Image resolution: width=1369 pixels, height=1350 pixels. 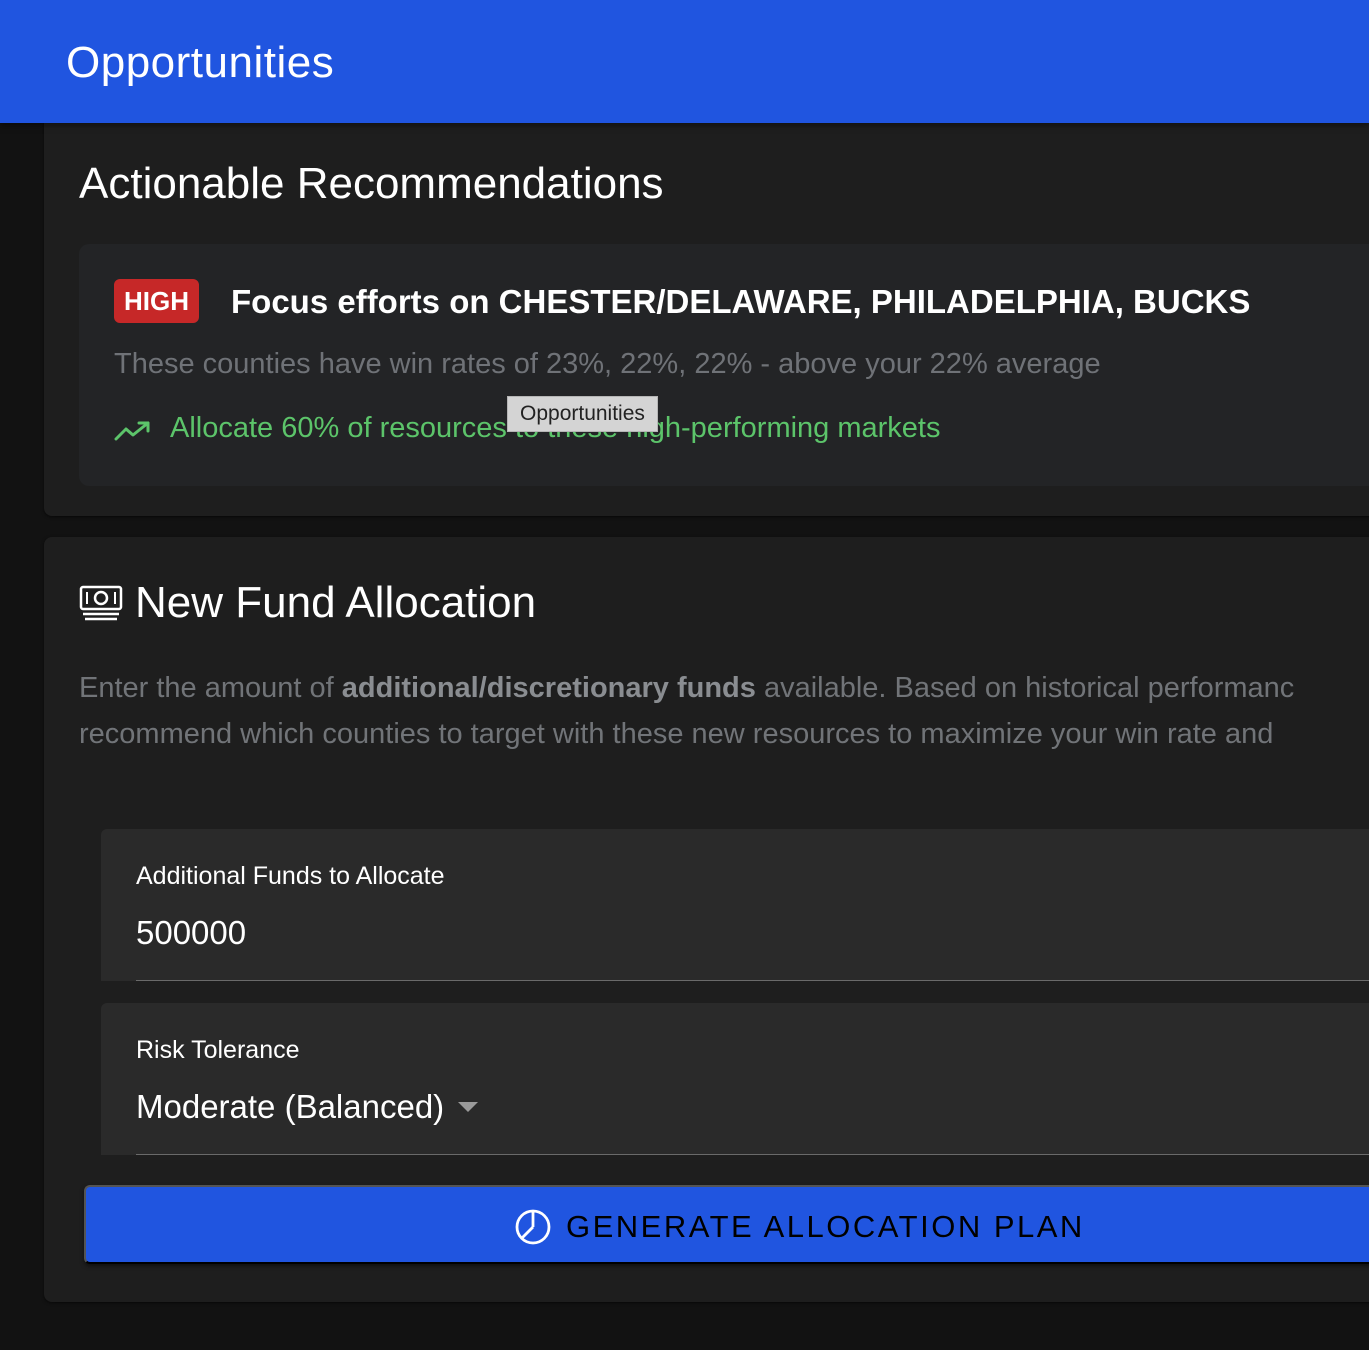 I want to click on pie-chart-icon, so click(x=533, y=1227).